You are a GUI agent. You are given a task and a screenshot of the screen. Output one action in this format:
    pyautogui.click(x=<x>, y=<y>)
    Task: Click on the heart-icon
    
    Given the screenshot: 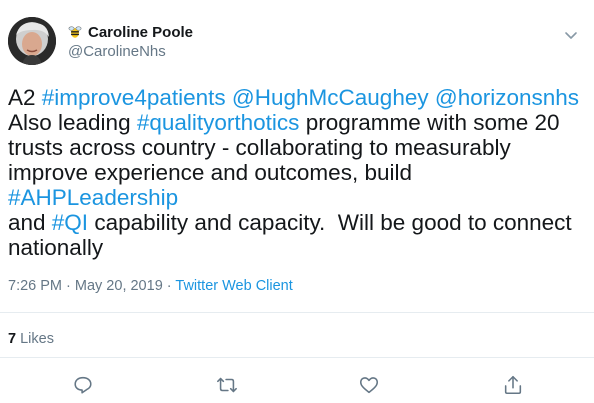 What is the action you would take?
    pyautogui.click(x=369, y=385)
    